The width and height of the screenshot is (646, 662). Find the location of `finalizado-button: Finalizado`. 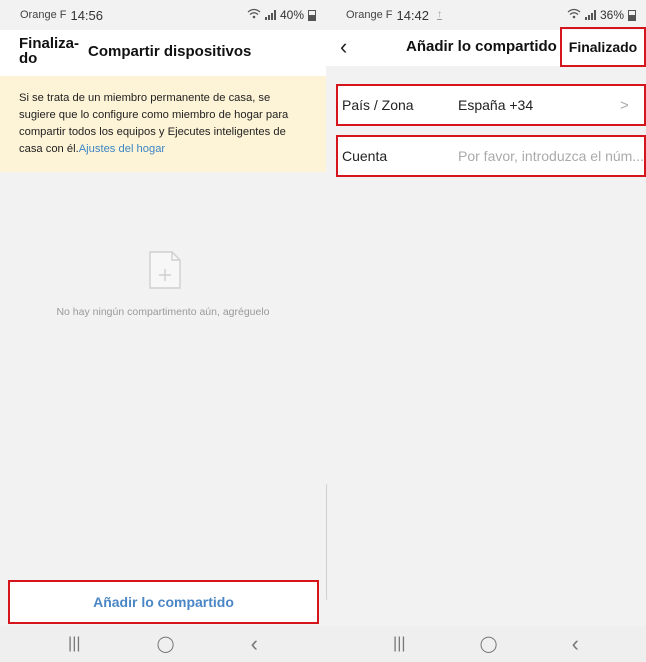

finalizado-button: Finalizado is located at coordinates (603, 47).